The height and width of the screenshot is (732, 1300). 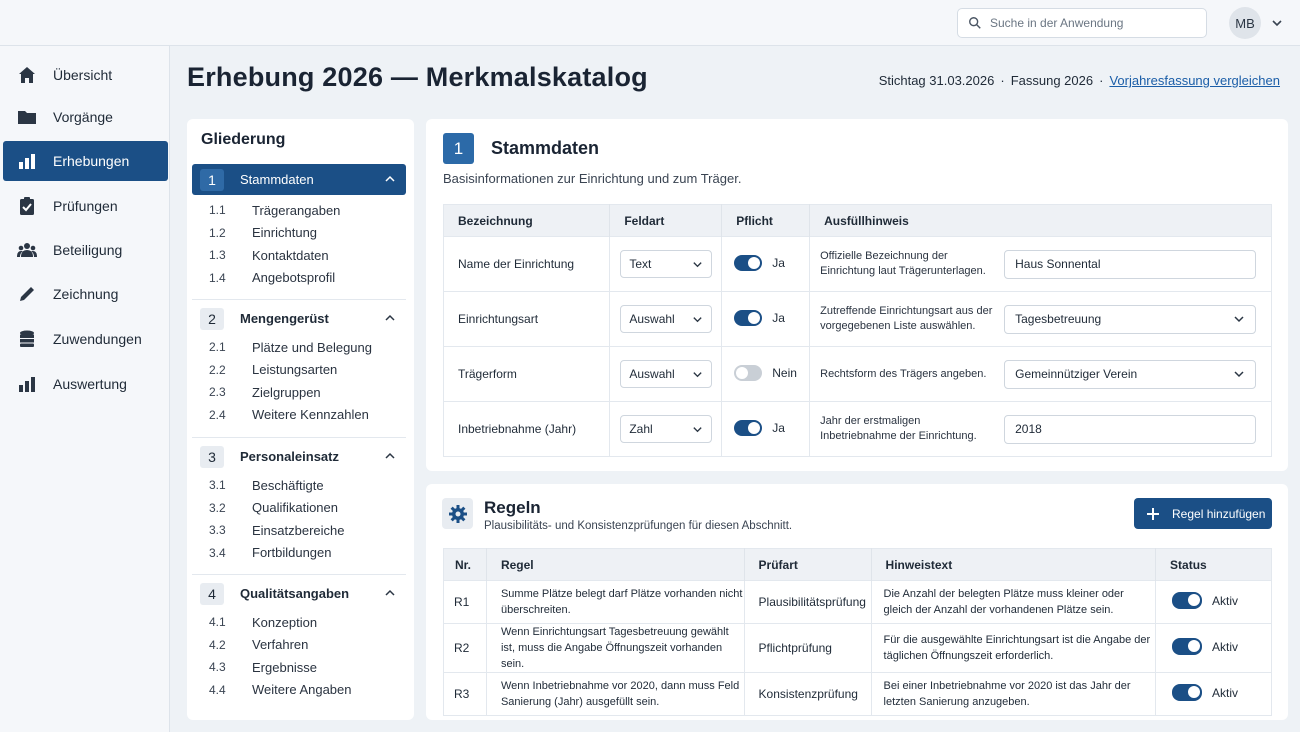 I want to click on item-label: Weitere Angaben, so click(x=302, y=690).